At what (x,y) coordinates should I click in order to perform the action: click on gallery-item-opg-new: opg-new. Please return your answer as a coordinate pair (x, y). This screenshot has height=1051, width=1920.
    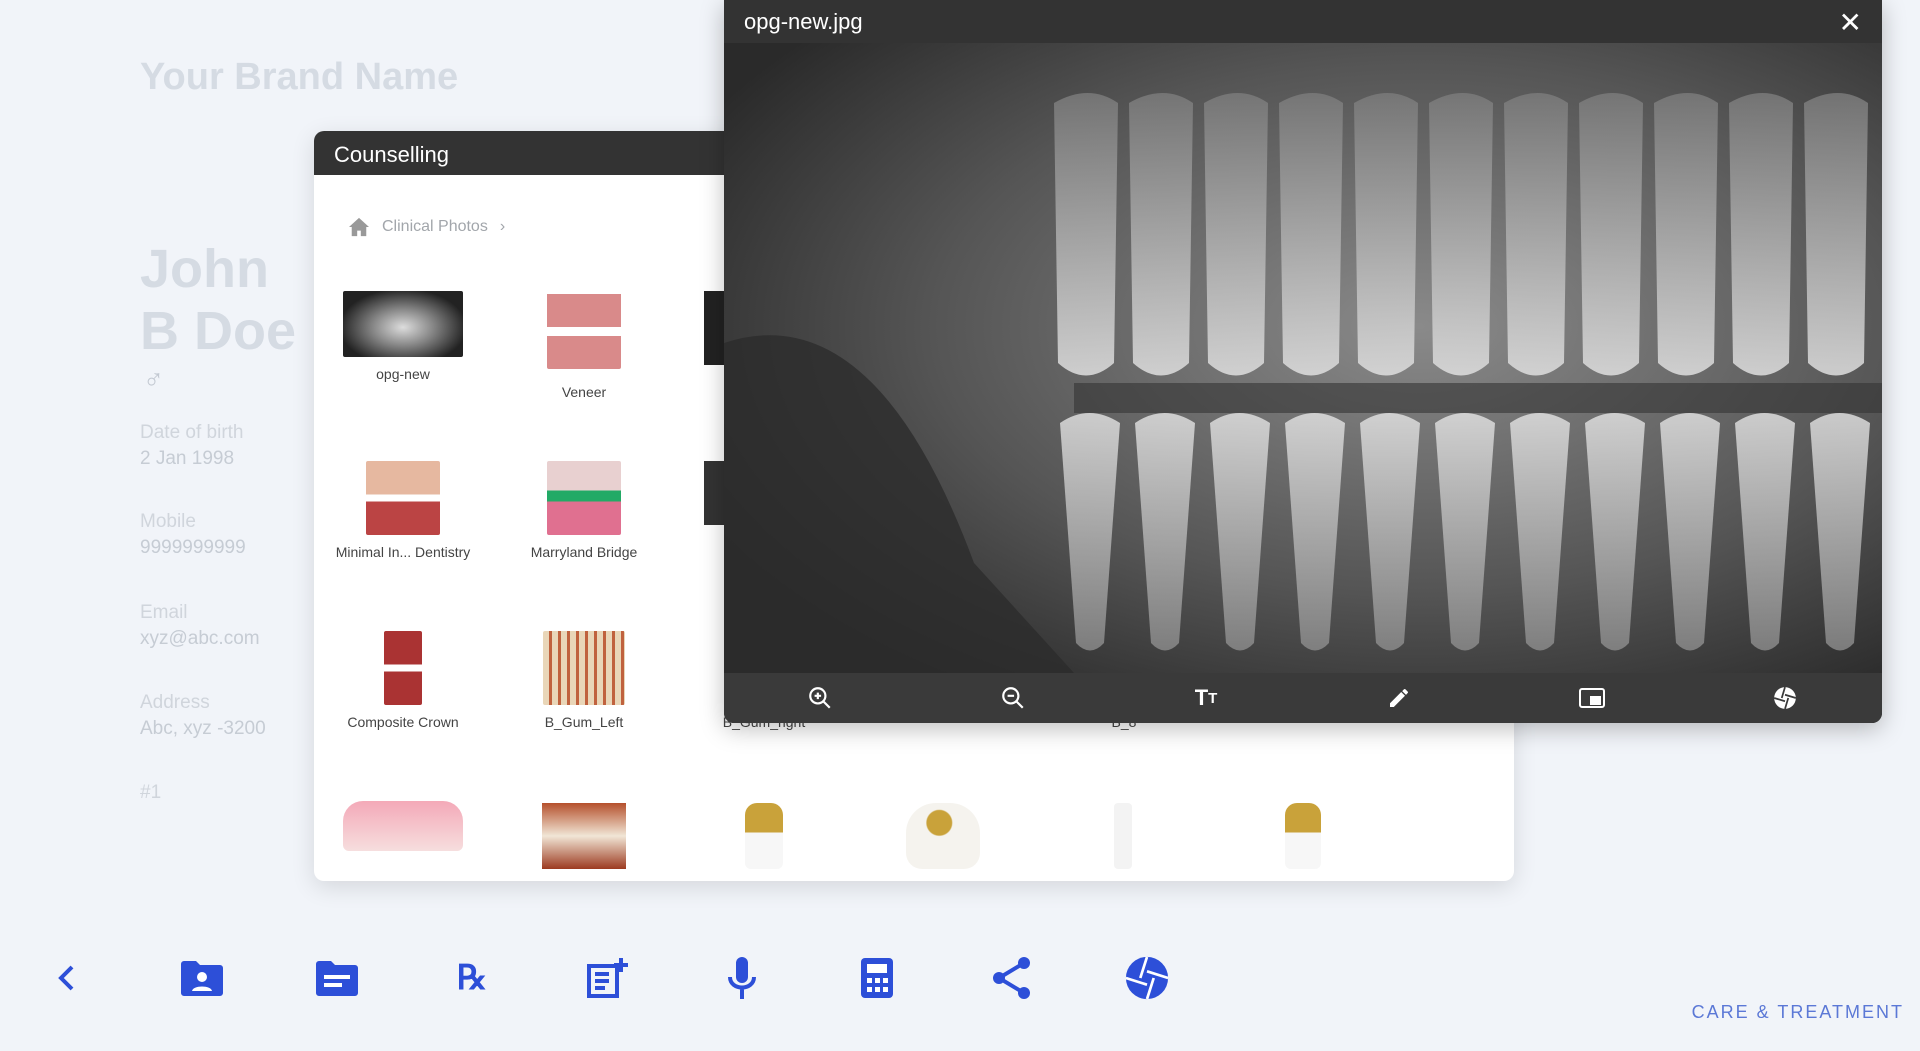
    Looking at the image, I should click on (403, 338).